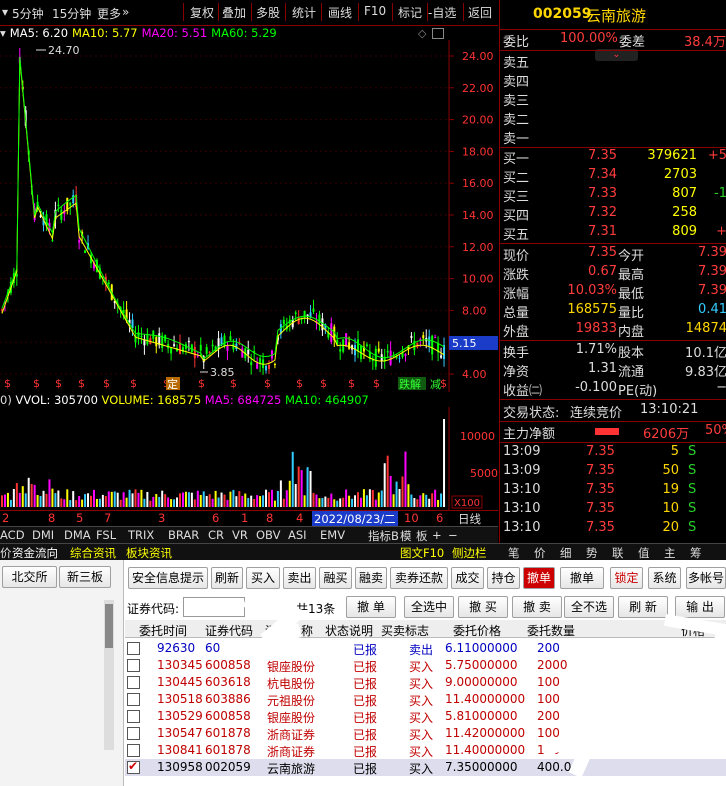  I want to click on bid-row: 买一 7.35 379621 +5, so click(613, 157).